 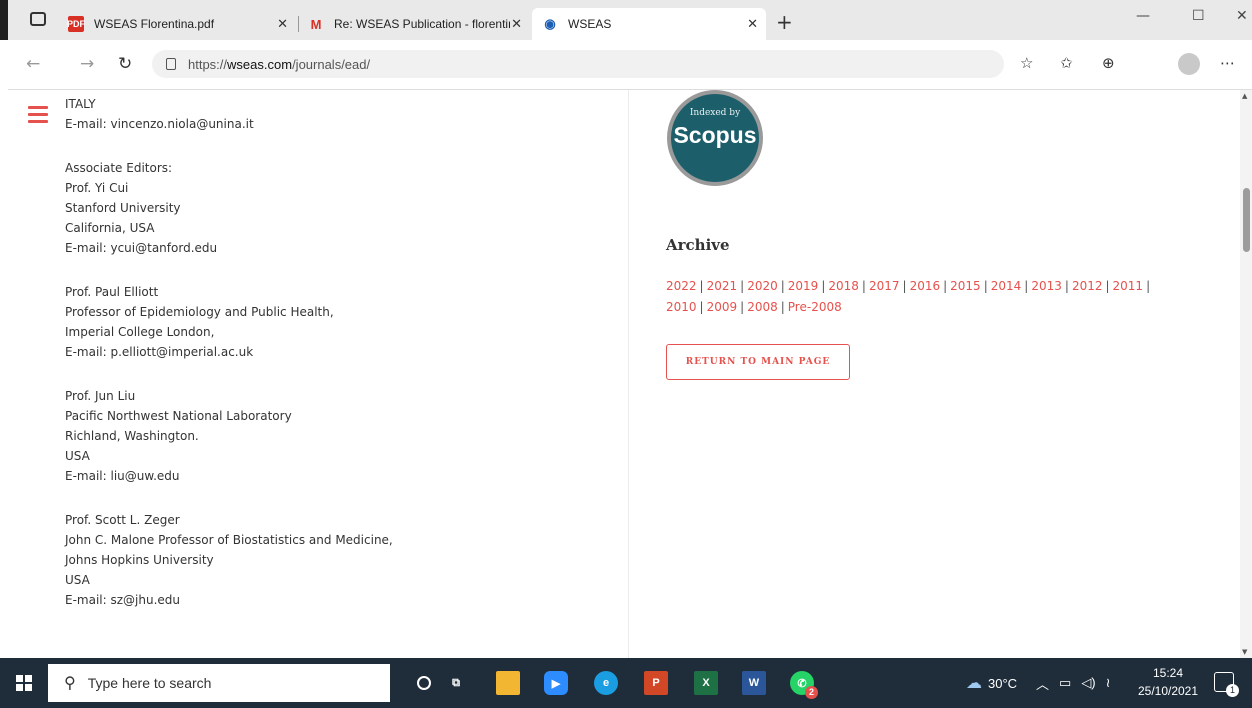 I want to click on editor-name: Prof. Paul Elliott, so click(x=112, y=292).